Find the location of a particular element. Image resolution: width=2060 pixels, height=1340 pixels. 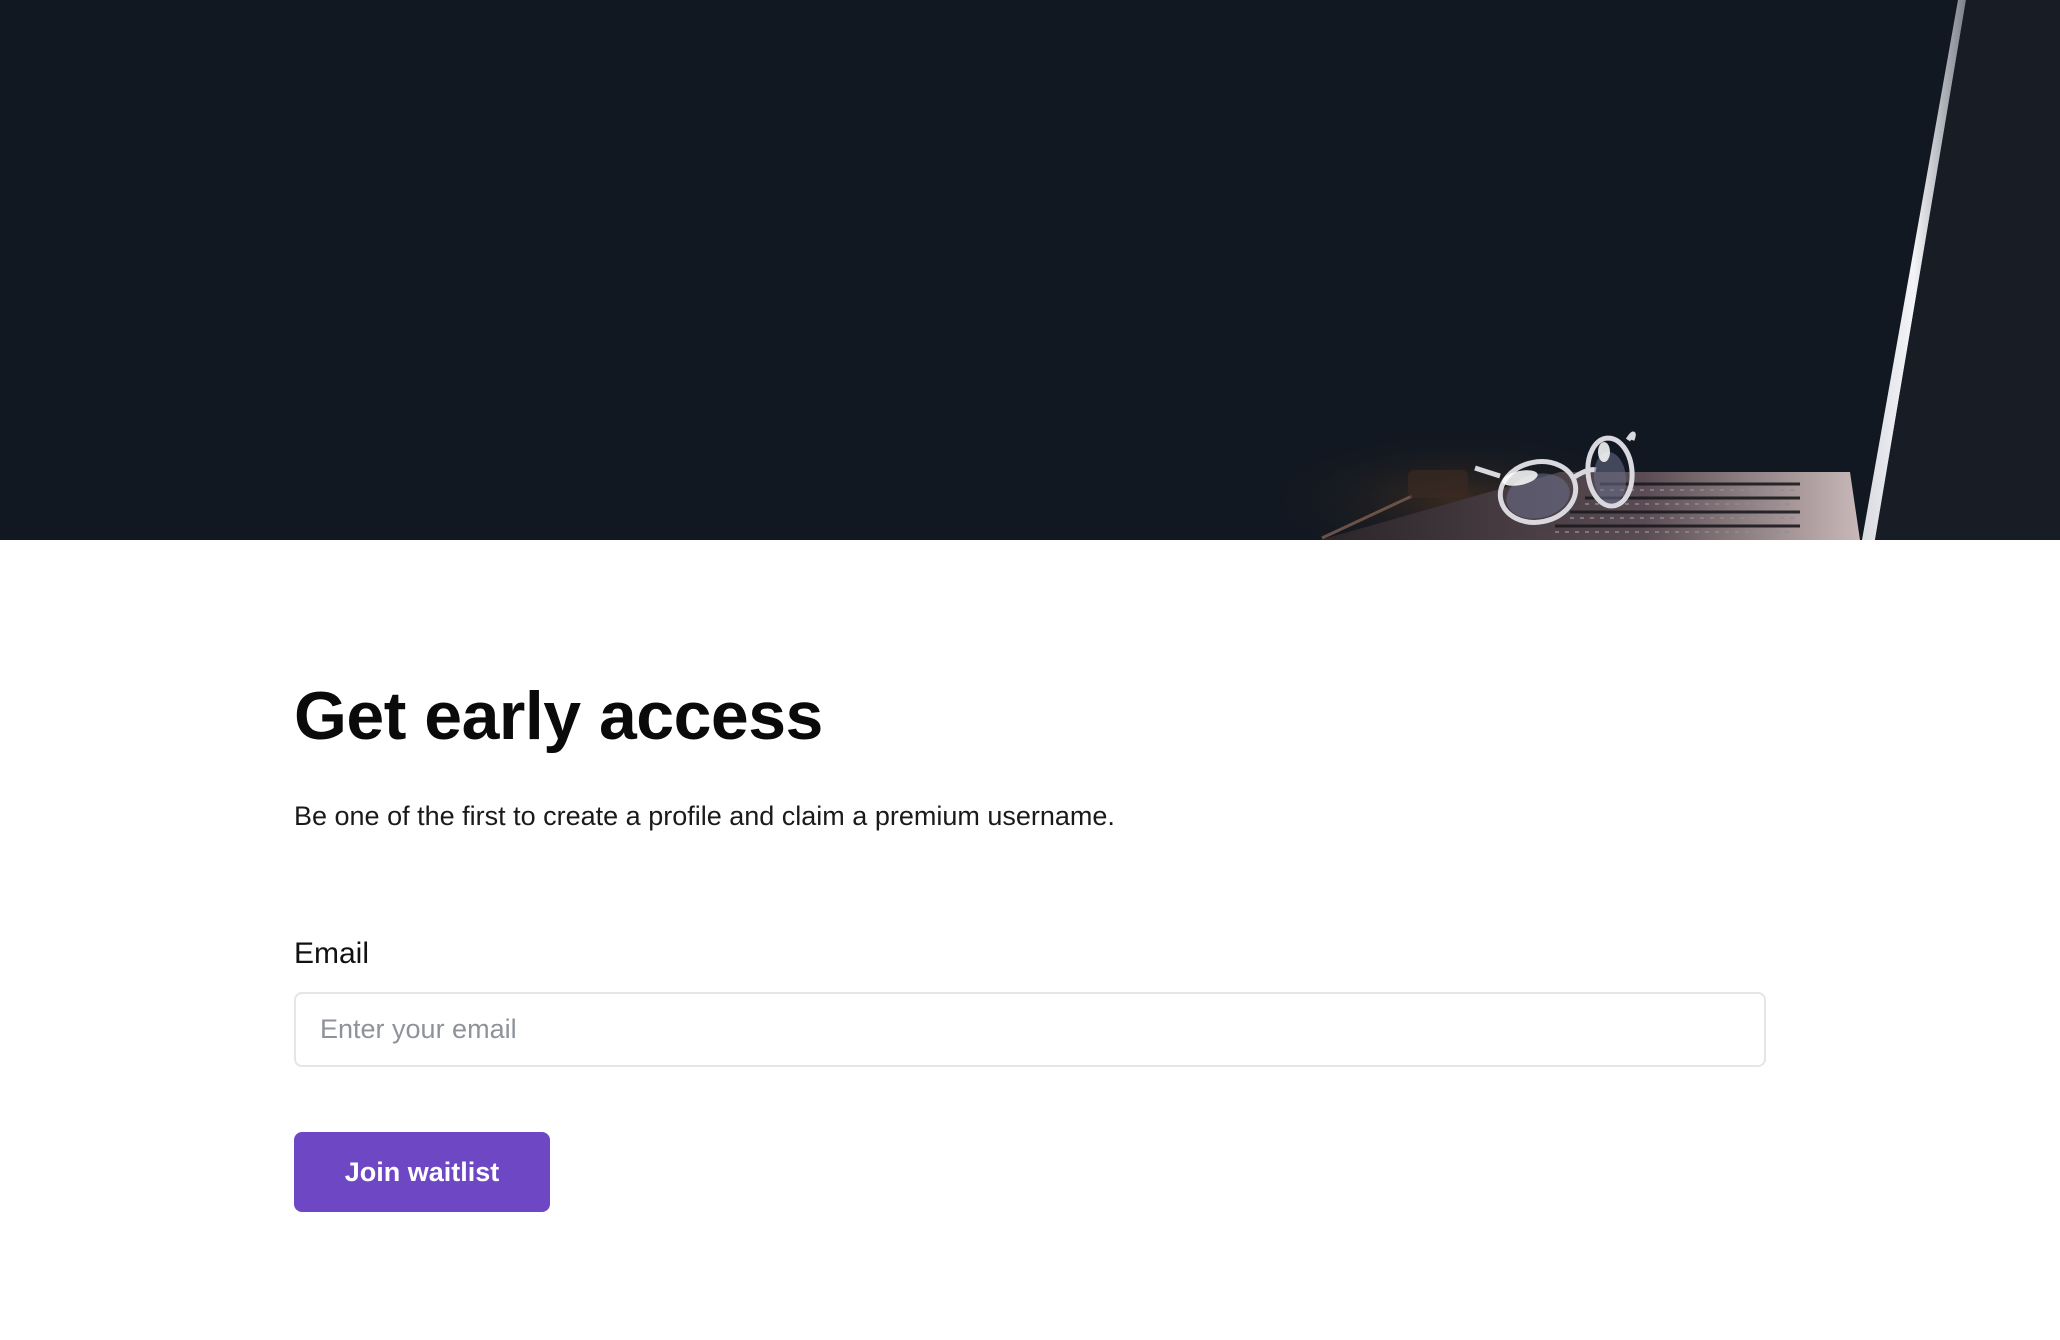

page-title: Get early access is located at coordinates (558, 716).